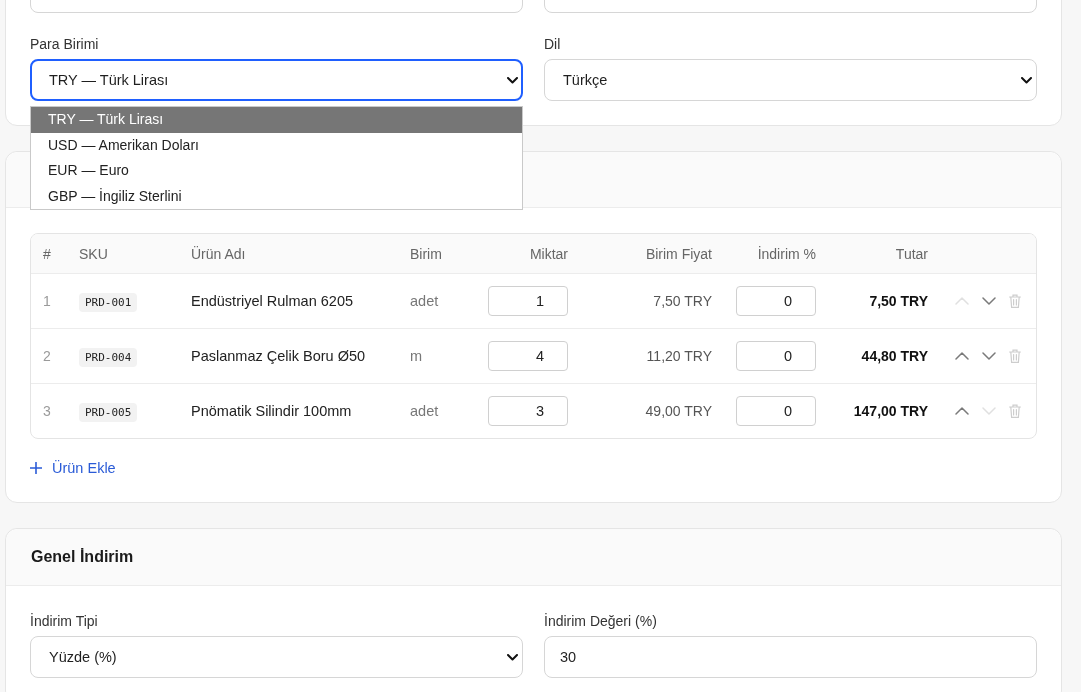  Describe the element at coordinates (426, 253) in the screenshot. I see `column-header: Birim` at that location.